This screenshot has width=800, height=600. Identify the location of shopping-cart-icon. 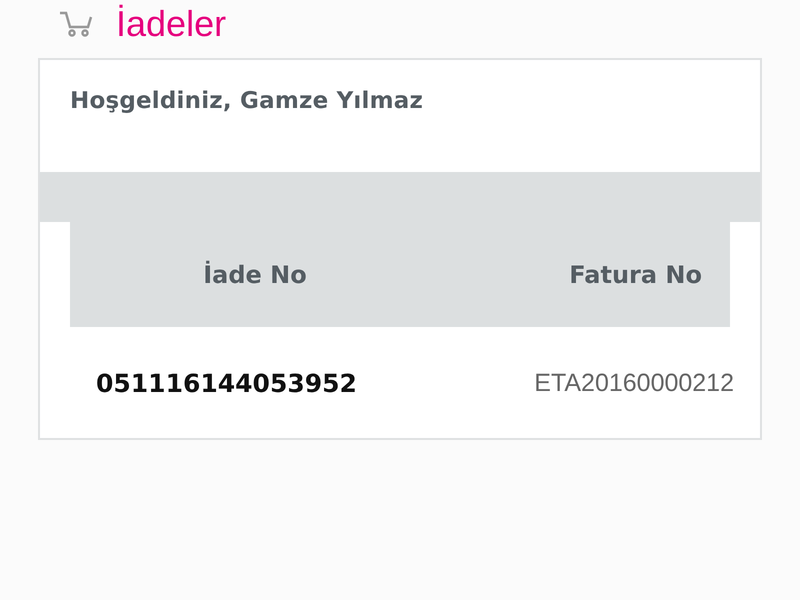
(76, 24).